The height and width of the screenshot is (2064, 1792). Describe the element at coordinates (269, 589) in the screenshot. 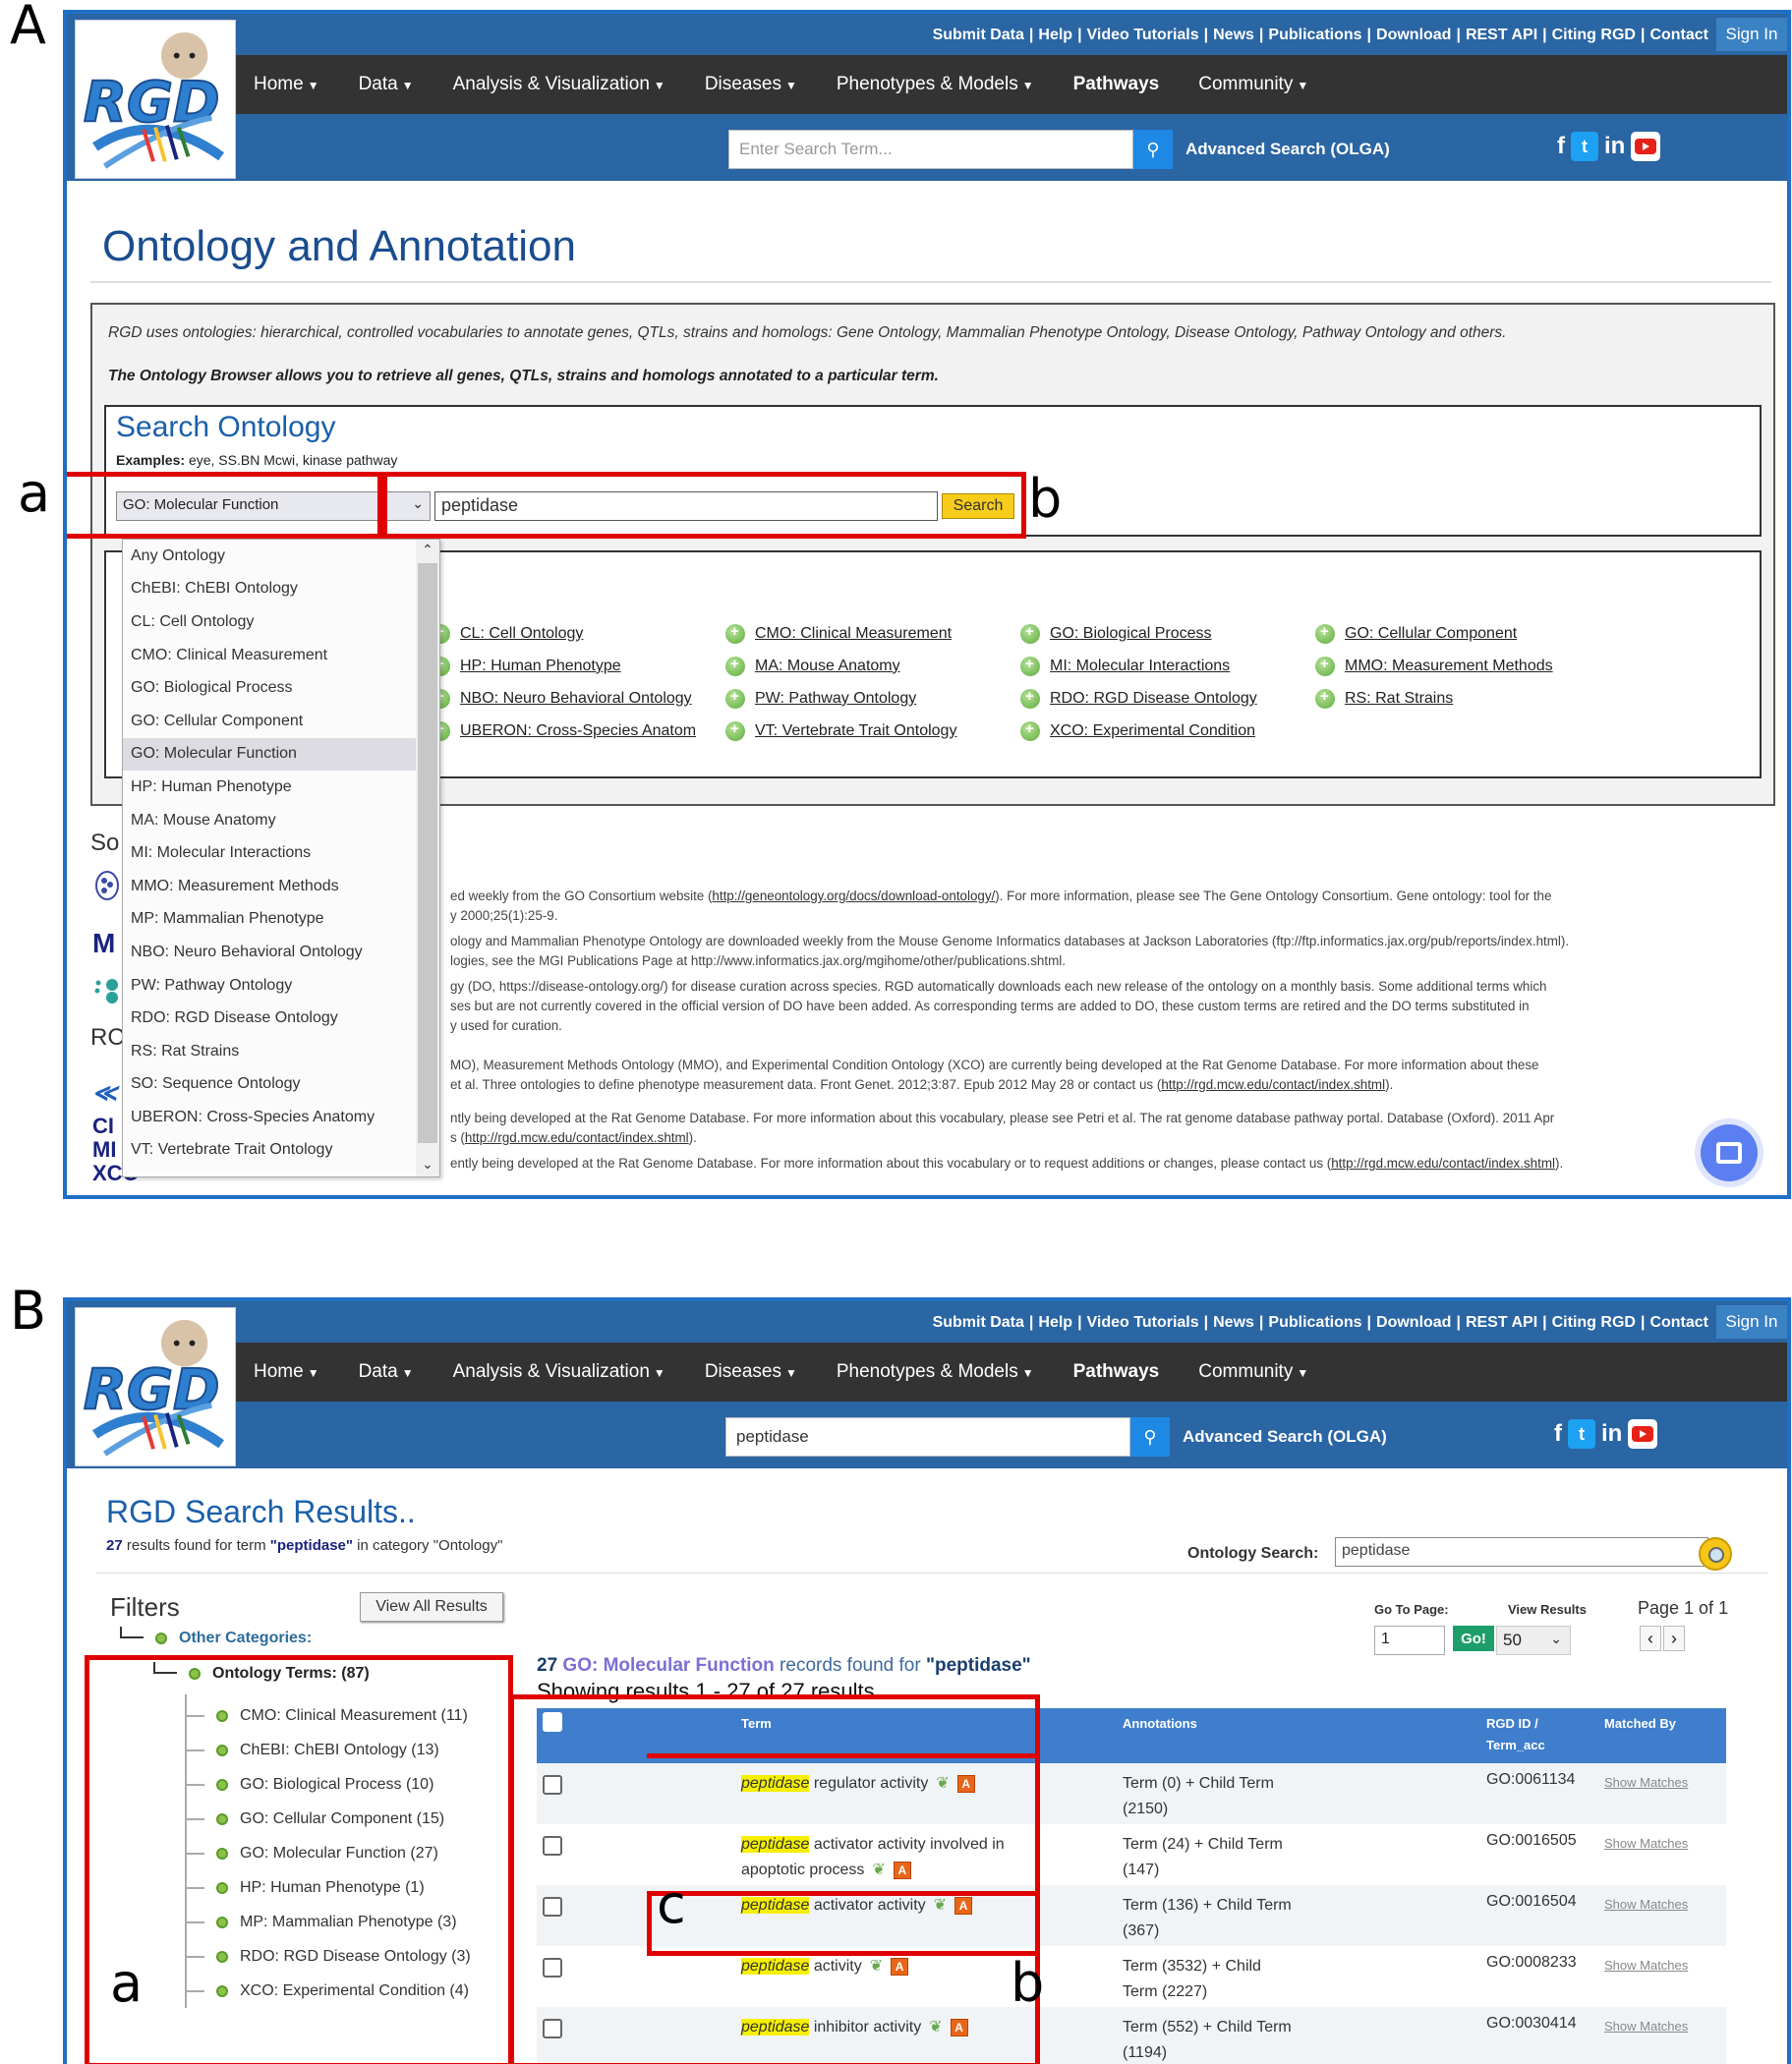

I see `dropdown-option: ChEBI: ChEBI Ontology` at that location.